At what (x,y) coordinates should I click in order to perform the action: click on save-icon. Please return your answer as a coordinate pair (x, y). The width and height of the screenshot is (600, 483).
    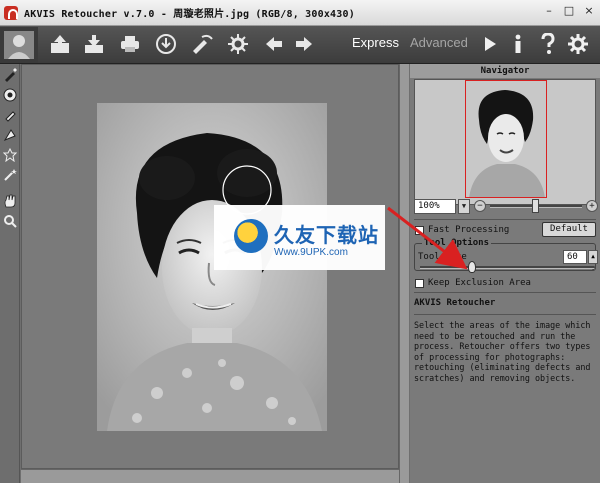
    Looking at the image, I should click on (94, 44).